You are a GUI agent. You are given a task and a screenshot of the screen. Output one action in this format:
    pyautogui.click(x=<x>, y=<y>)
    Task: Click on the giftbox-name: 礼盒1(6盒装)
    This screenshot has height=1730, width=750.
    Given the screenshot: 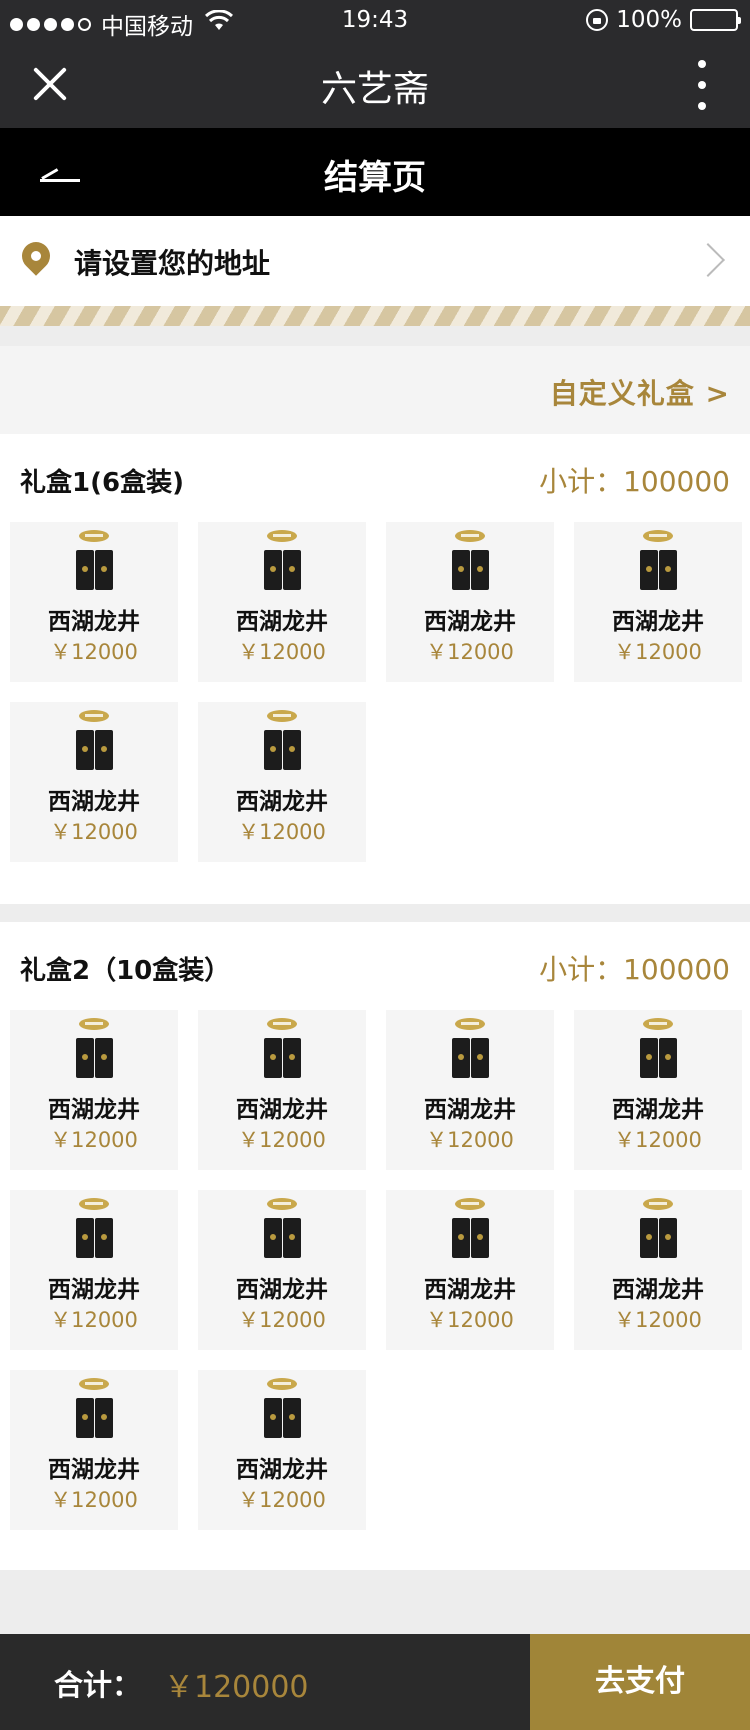 What is the action you would take?
    pyautogui.click(x=102, y=483)
    